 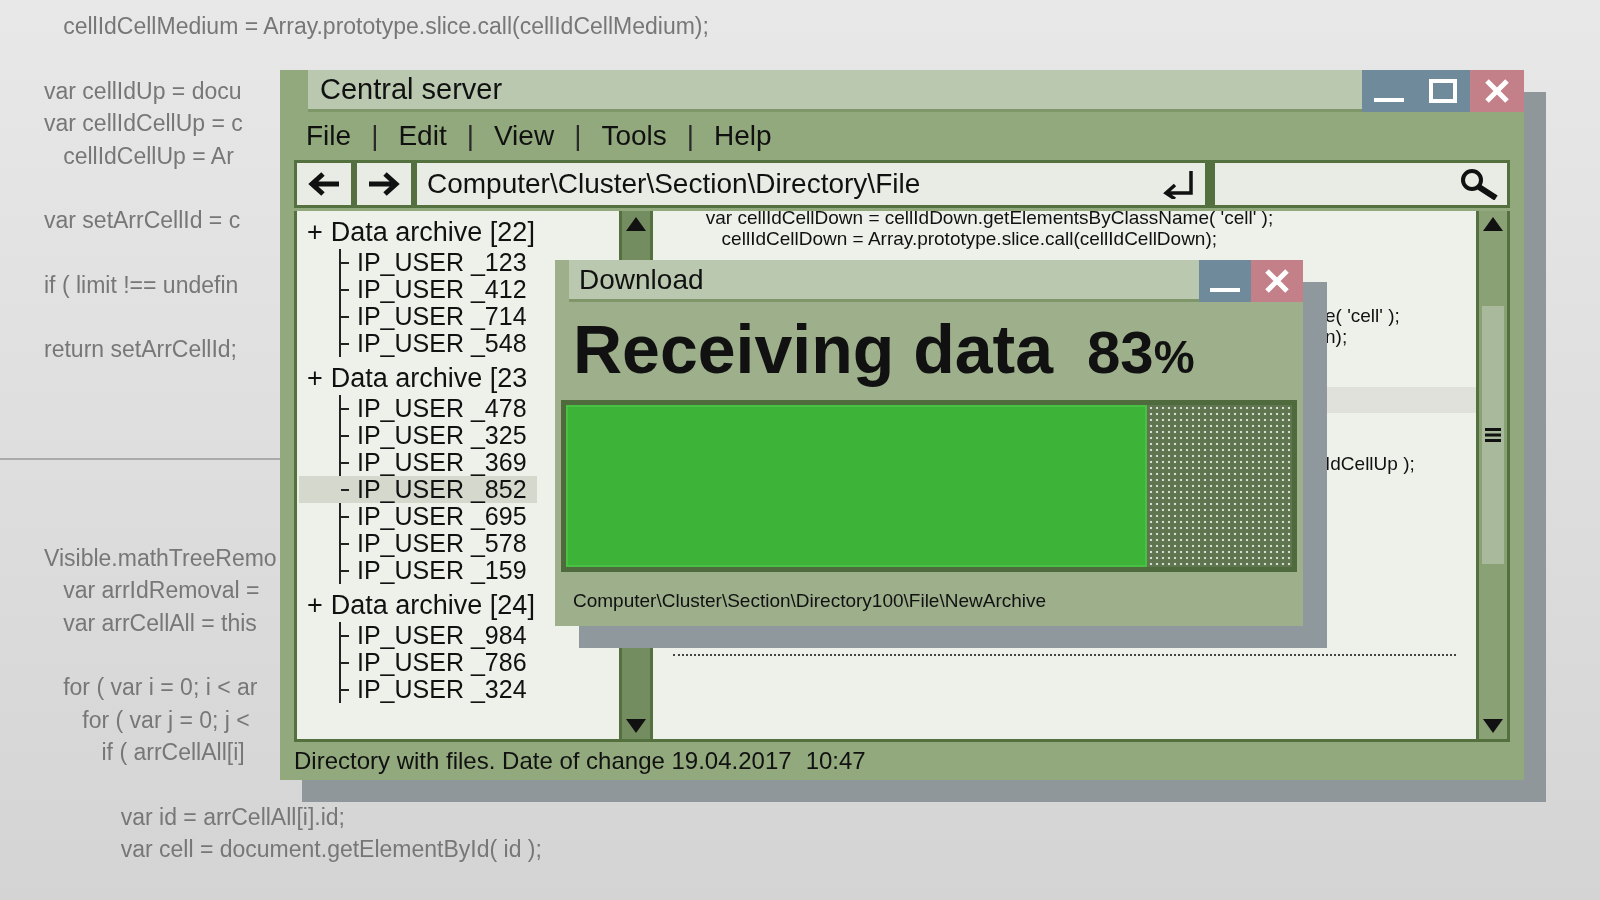 What do you see at coordinates (418, 289) in the screenshot?
I see `tree-item: IP_USER _412` at bounding box center [418, 289].